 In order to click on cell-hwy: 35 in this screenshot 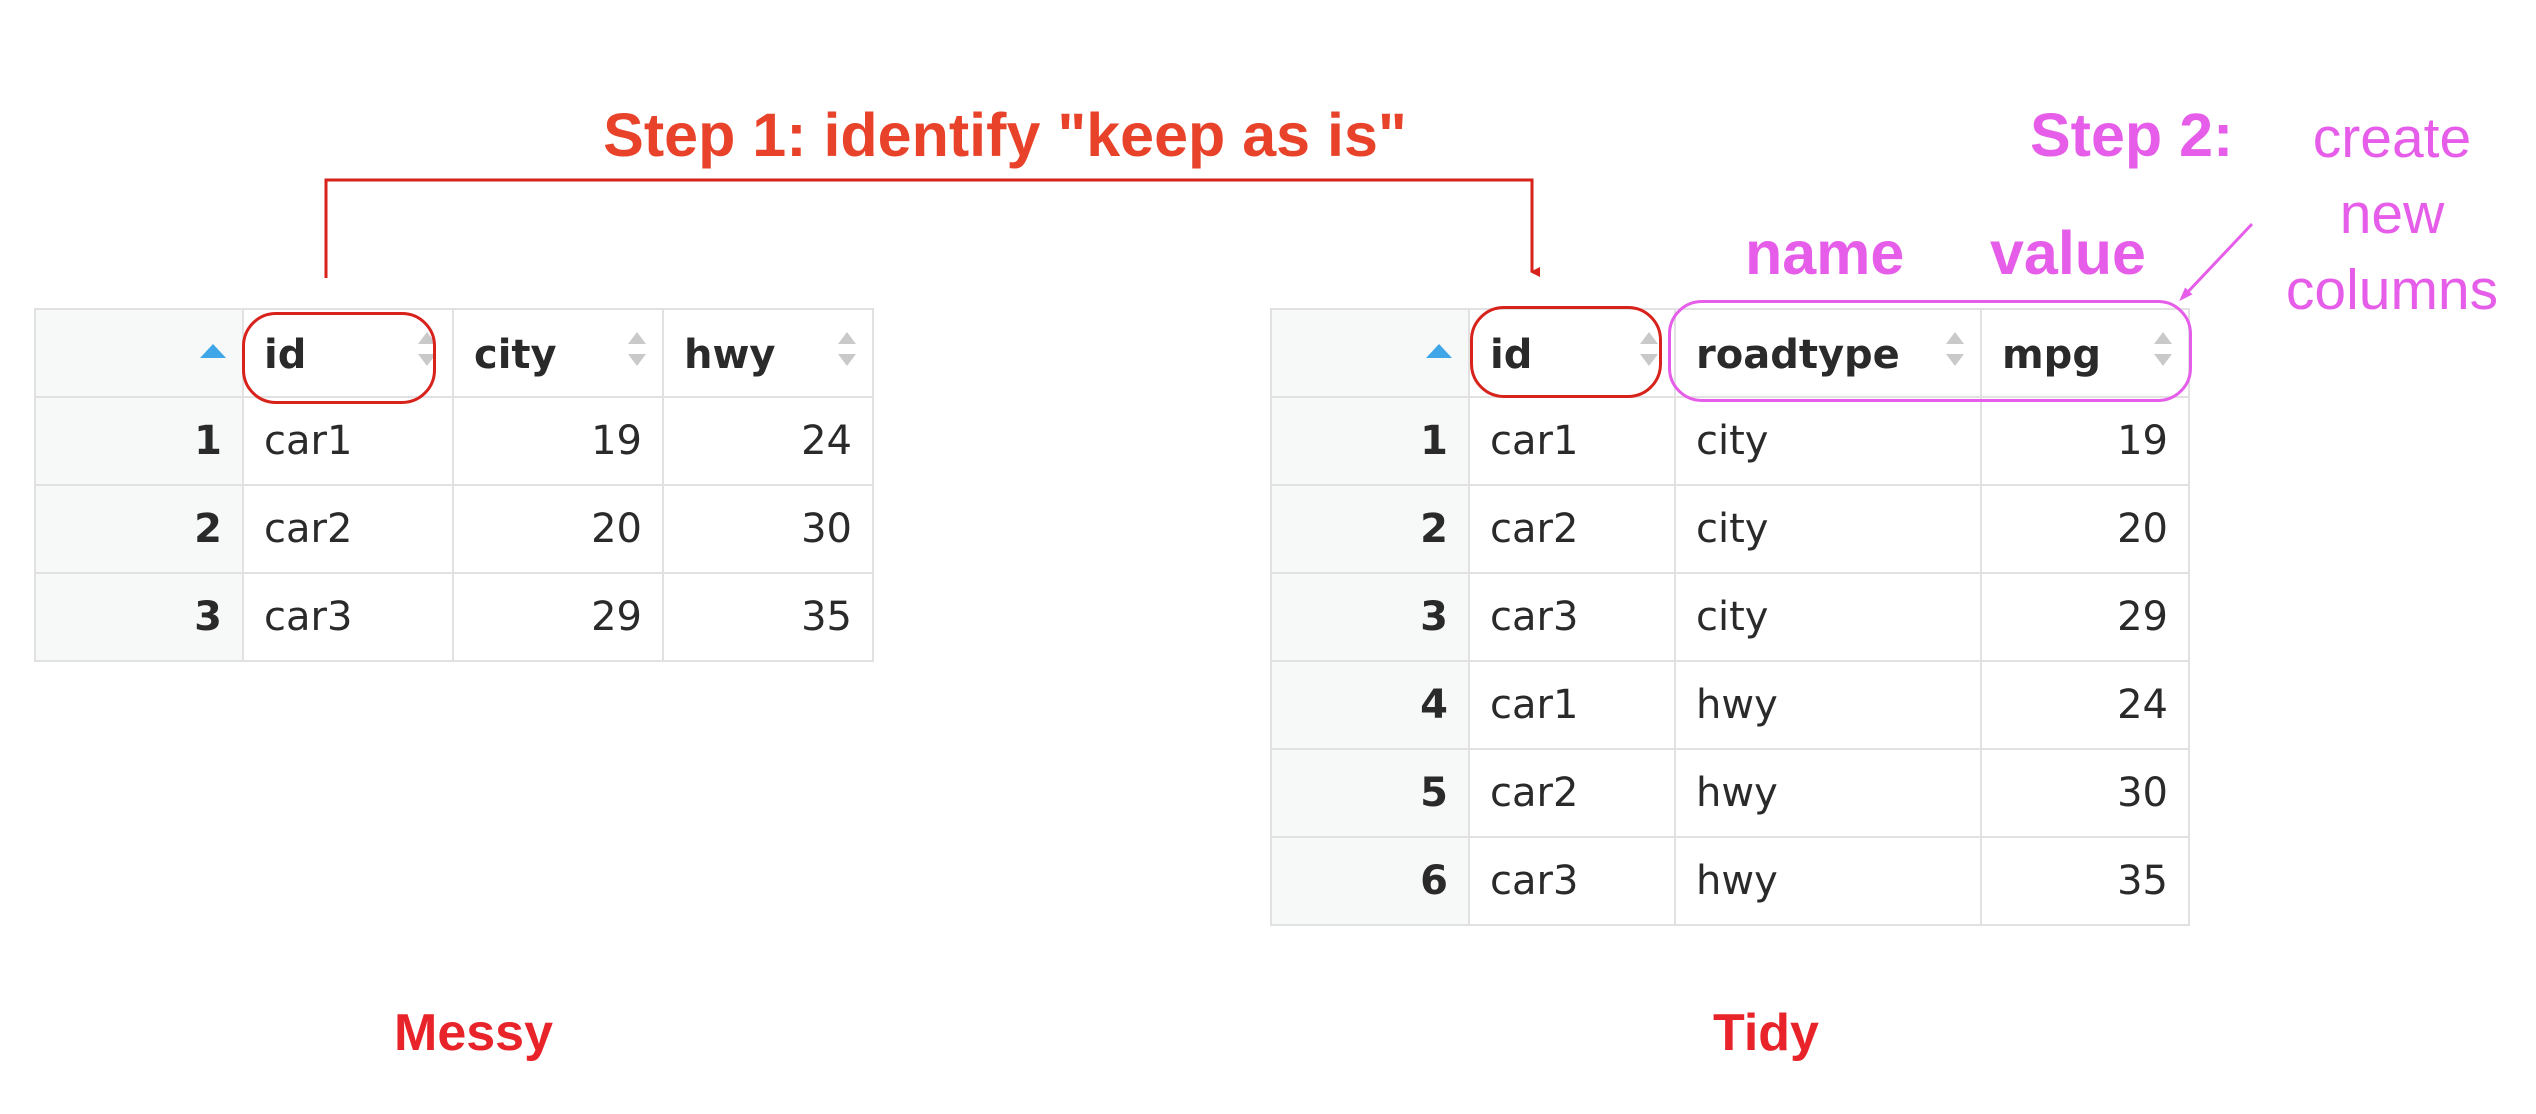, I will do `click(768, 617)`.